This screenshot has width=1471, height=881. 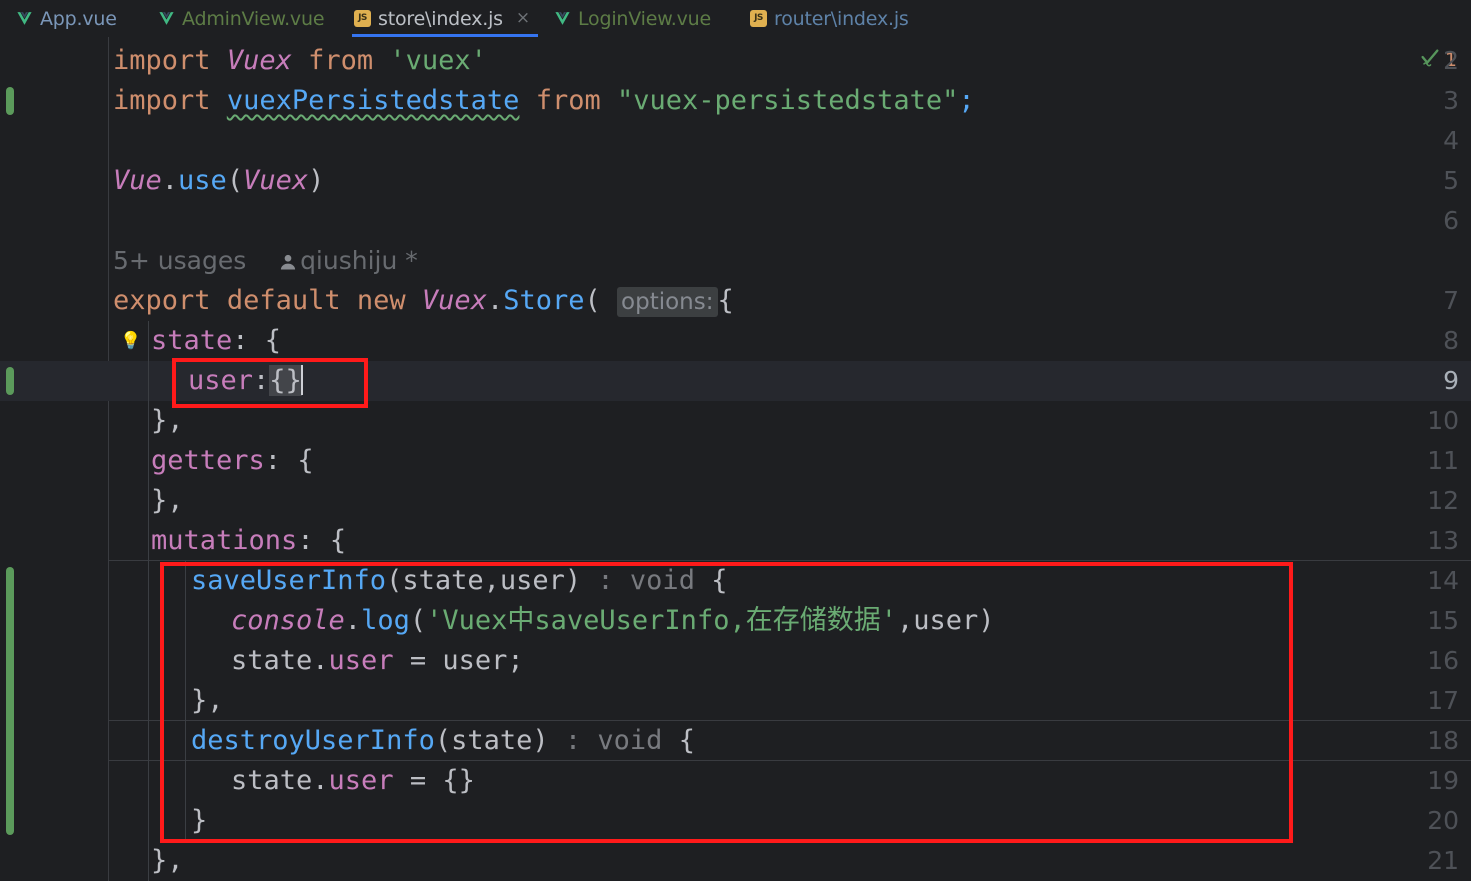 What do you see at coordinates (1443, 420) in the screenshot?
I see `gutter-line-number: 10` at bounding box center [1443, 420].